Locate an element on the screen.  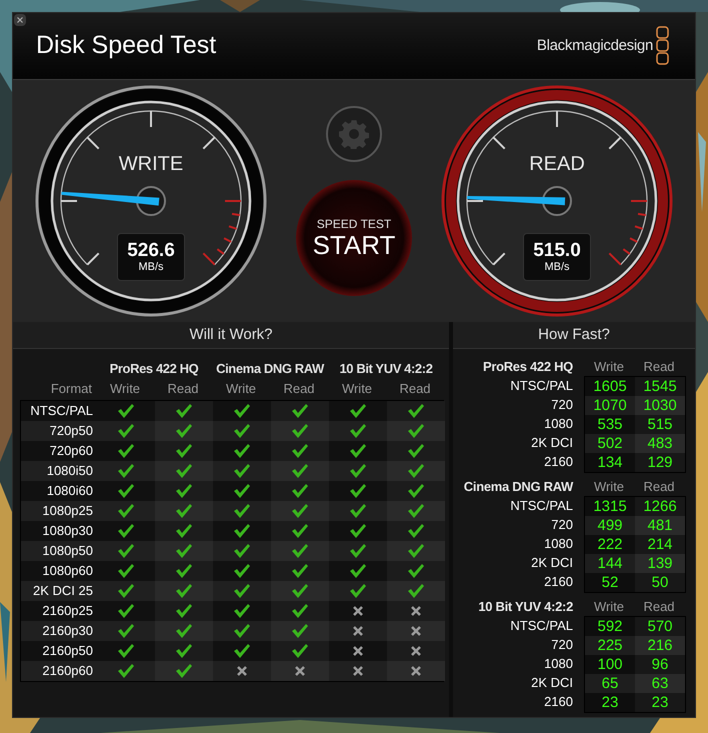
format-label: 720p60 is located at coordinates (59, 451).